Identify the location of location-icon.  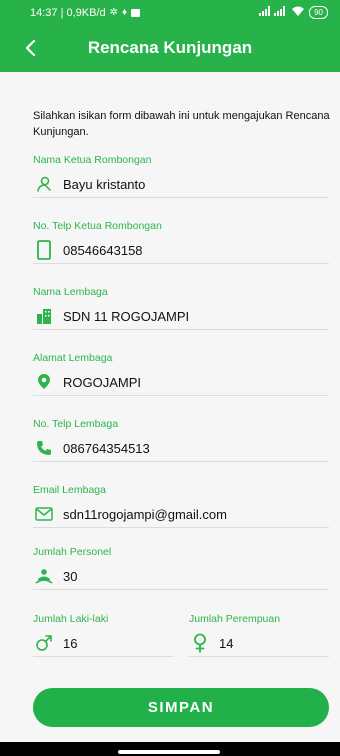
(44, 382).